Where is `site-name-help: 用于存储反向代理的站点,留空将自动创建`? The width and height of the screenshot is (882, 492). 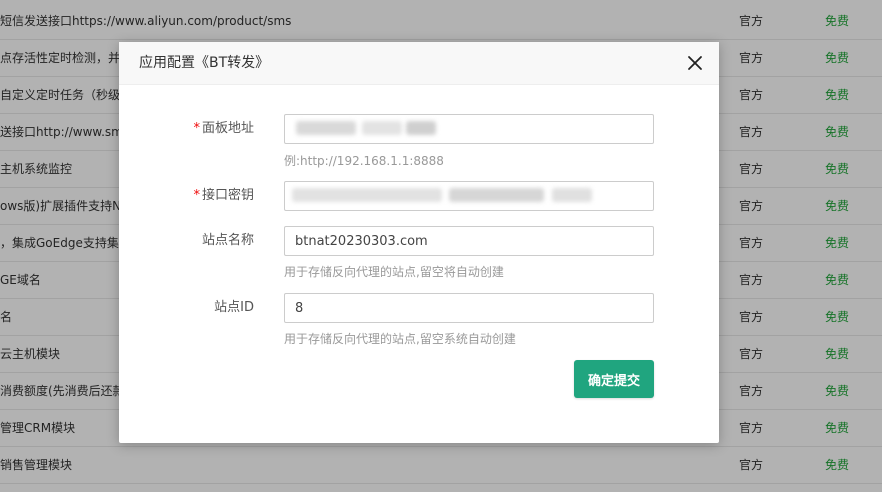
site-name-help: 用于存储反向代理的站点,留空将自动创建 is located at coordinates (394, 272).